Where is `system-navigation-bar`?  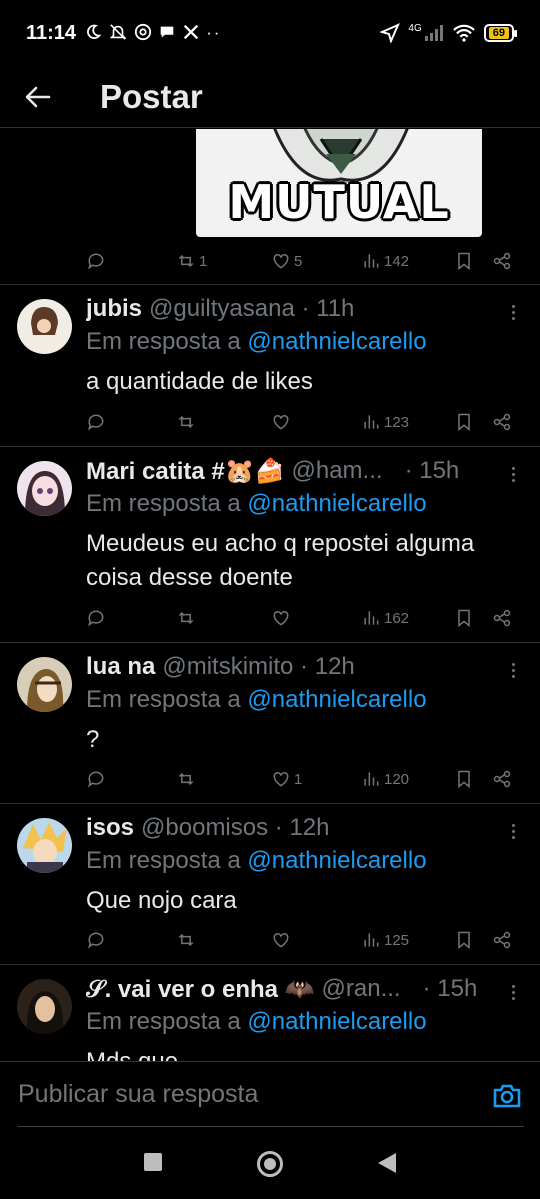 system-navigation-bar is located at coordinates (270, 1163).